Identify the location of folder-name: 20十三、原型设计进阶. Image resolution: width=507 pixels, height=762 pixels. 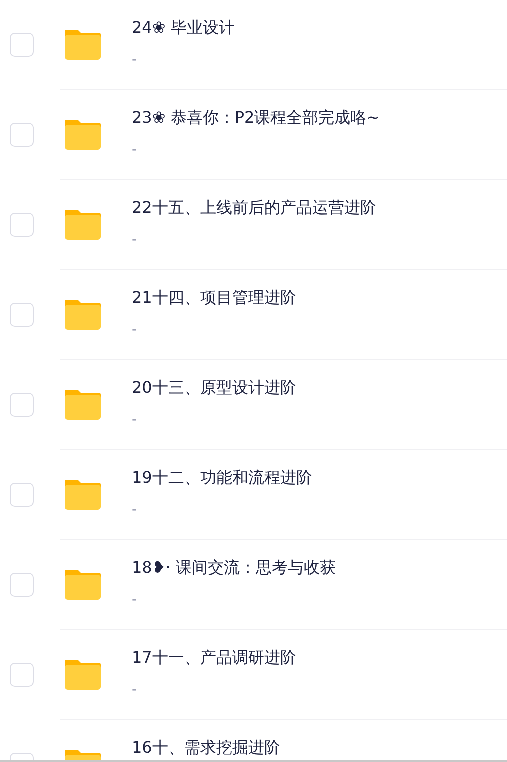
(214, 388).